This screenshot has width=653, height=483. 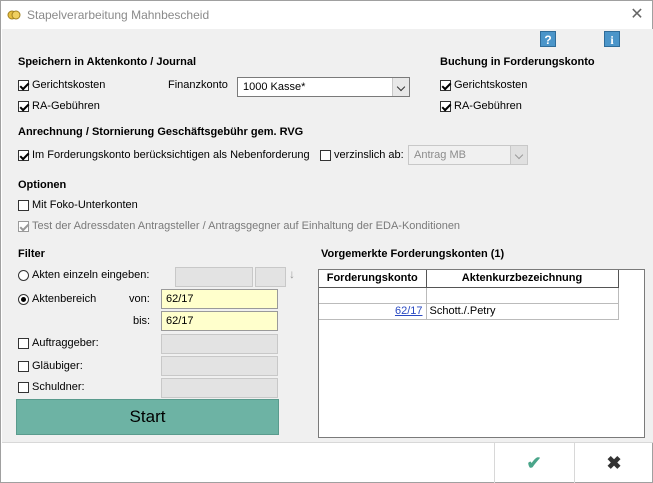 I want to click on row-bezeichnung: Schott./.Petry, so click(x=522, y=311).